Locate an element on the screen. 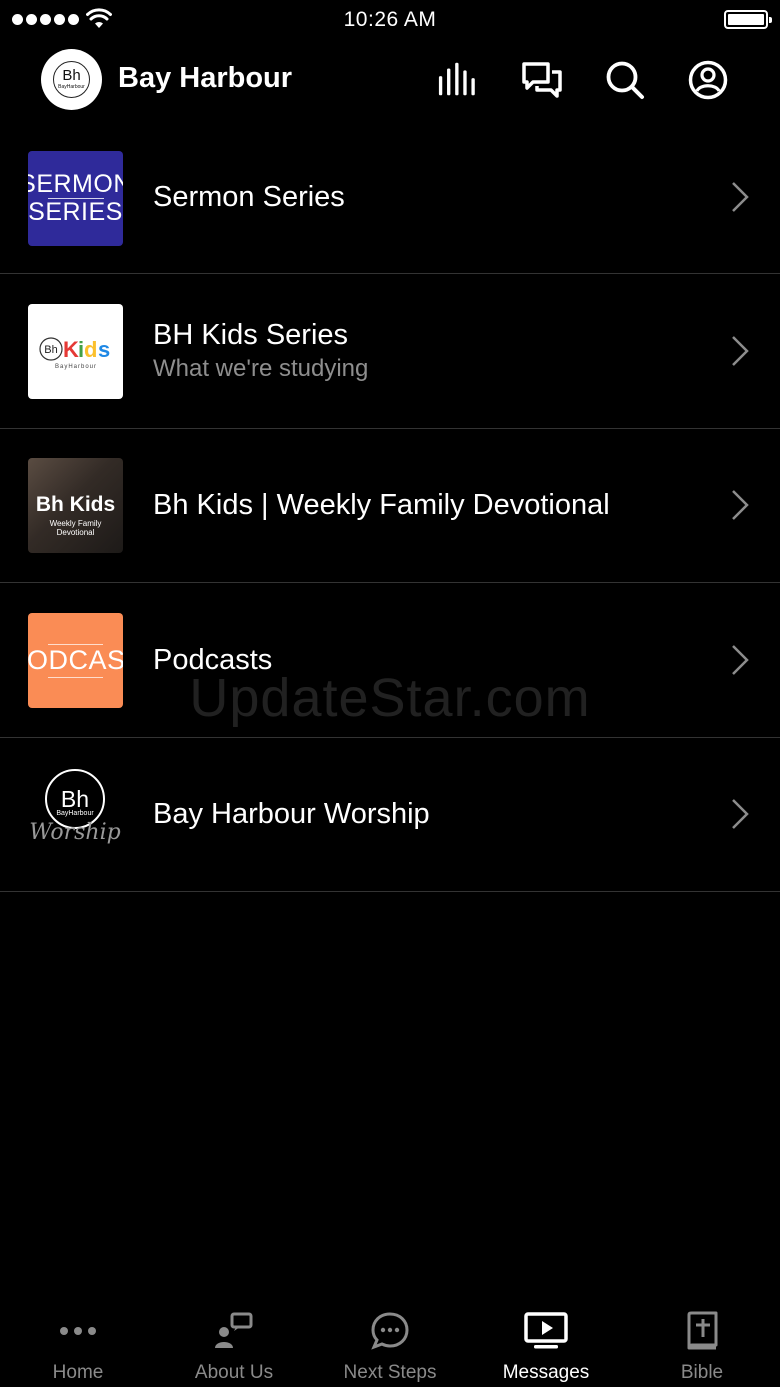 The image size is (780, 1387). thumbnail-caption: Weekly Family Devotional is located at coordinates (75, 528).